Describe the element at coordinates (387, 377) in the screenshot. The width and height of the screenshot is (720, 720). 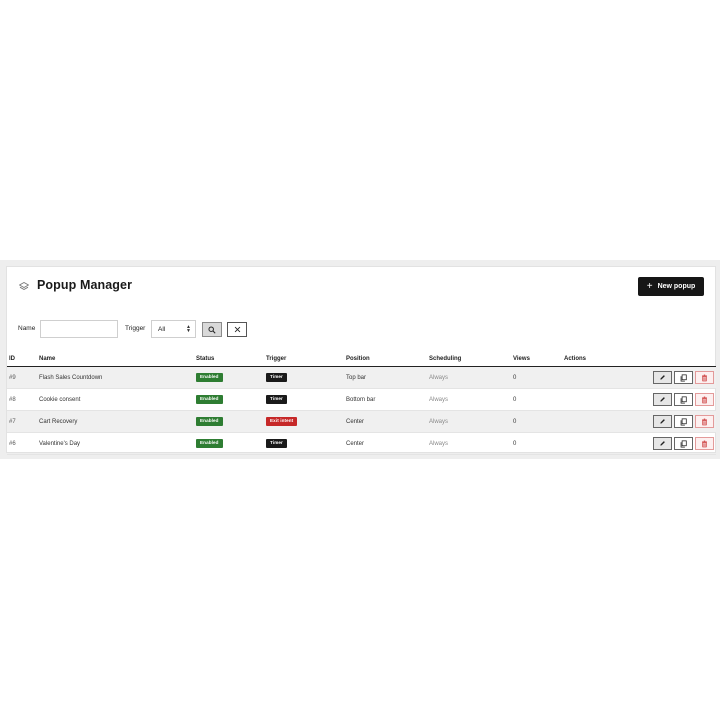
I see `row-position: Top bar` at that location.